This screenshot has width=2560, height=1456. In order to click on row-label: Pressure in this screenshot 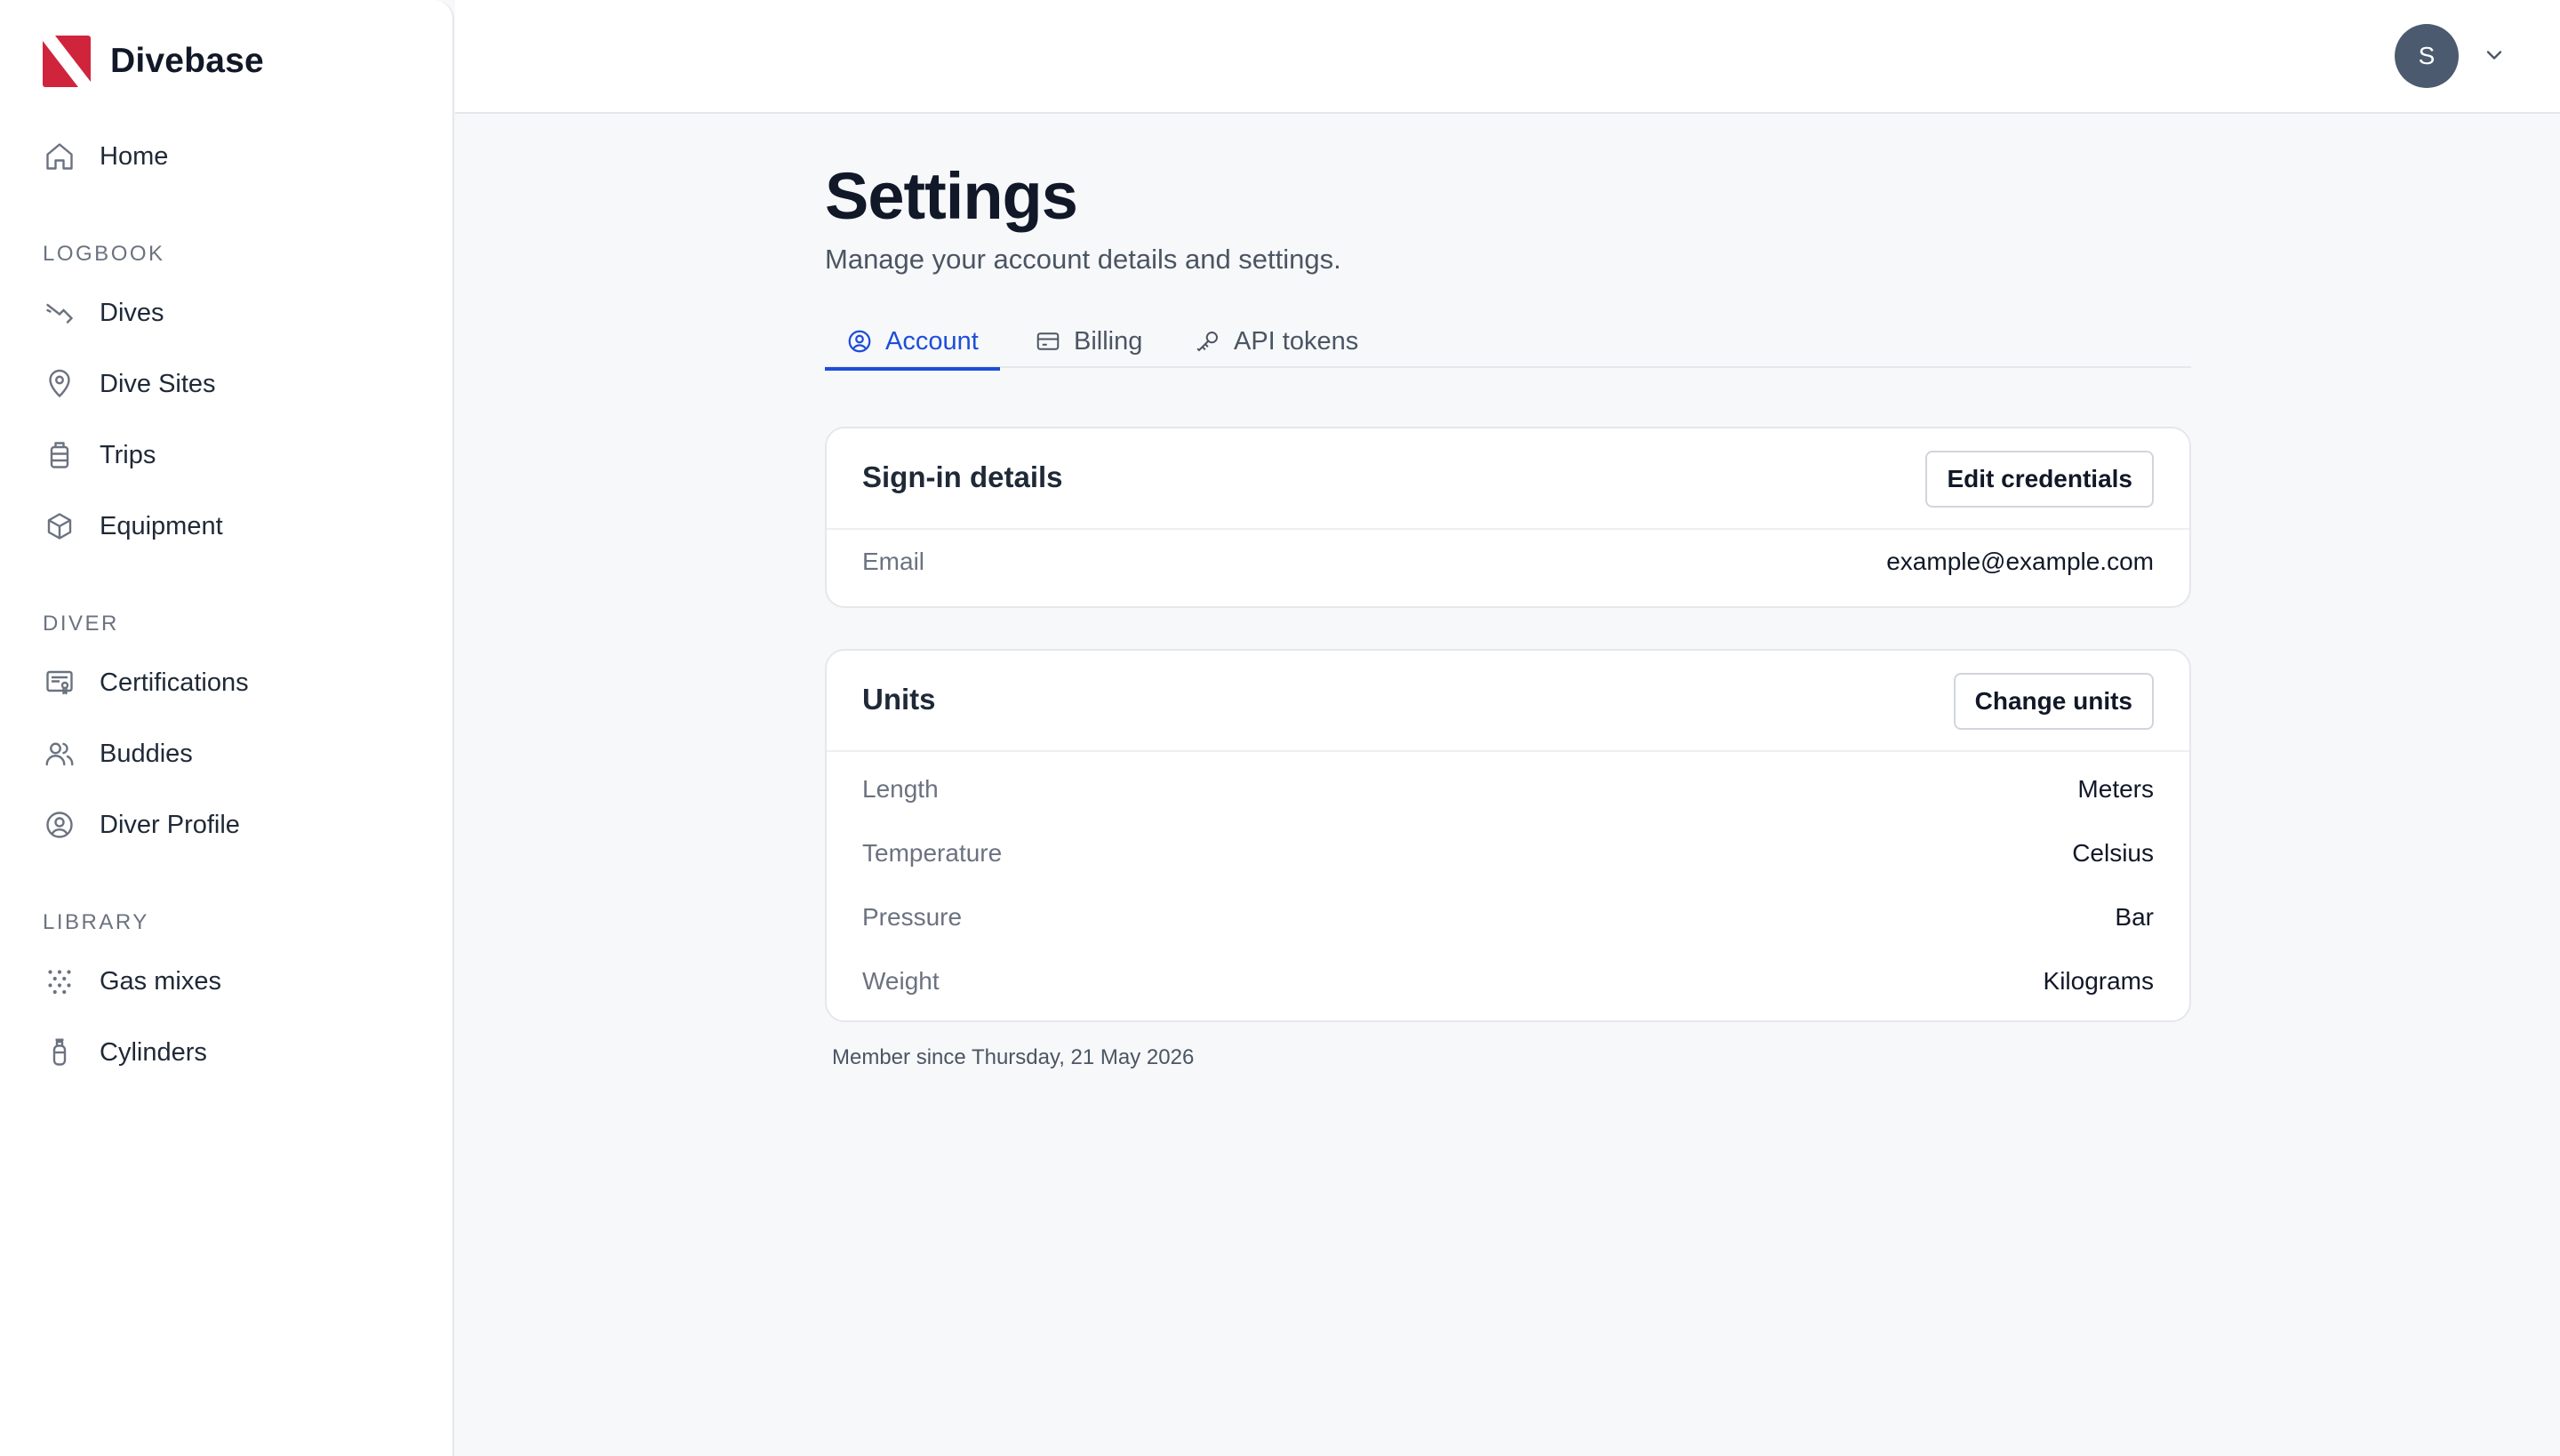, I will do `click(912, 917)`.